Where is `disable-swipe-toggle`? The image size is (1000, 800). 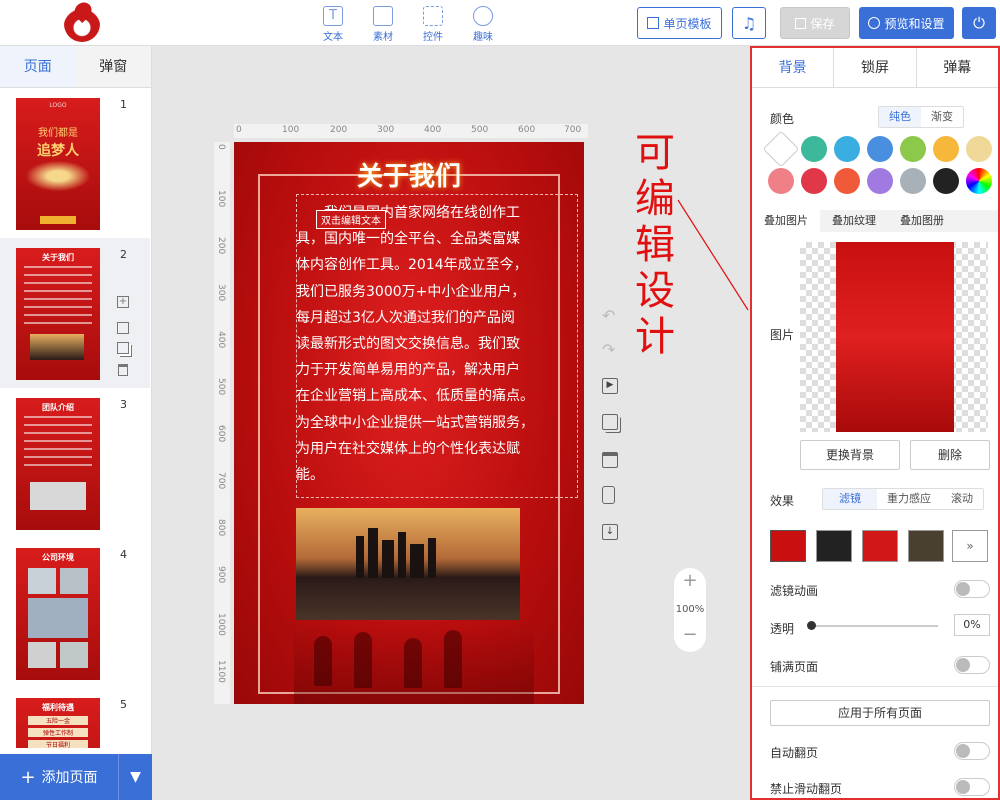 disable-swipe-toggle is located at coordinates (972, 787).